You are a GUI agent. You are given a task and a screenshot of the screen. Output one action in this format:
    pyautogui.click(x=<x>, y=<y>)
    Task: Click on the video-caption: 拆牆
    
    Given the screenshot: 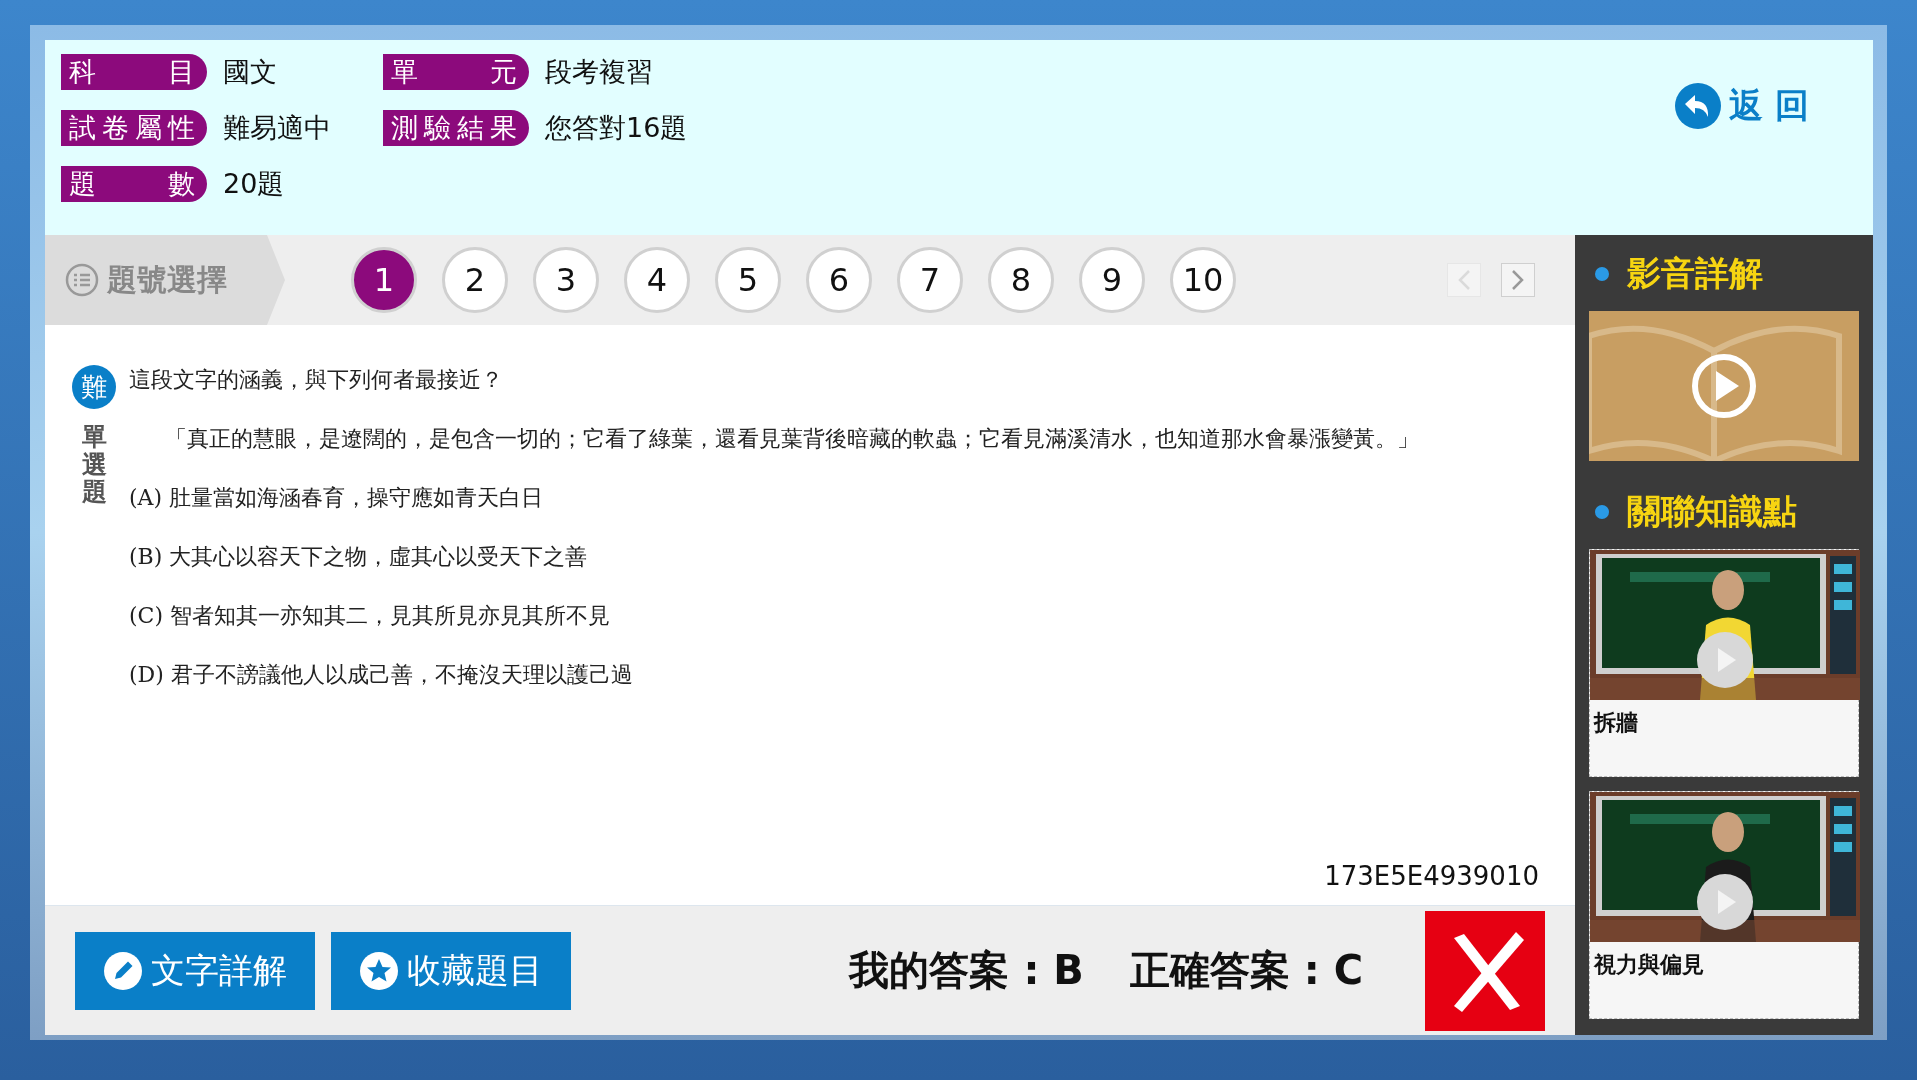 What is the action you would take?
    pyautogui.click(x=1615, y=723)
    